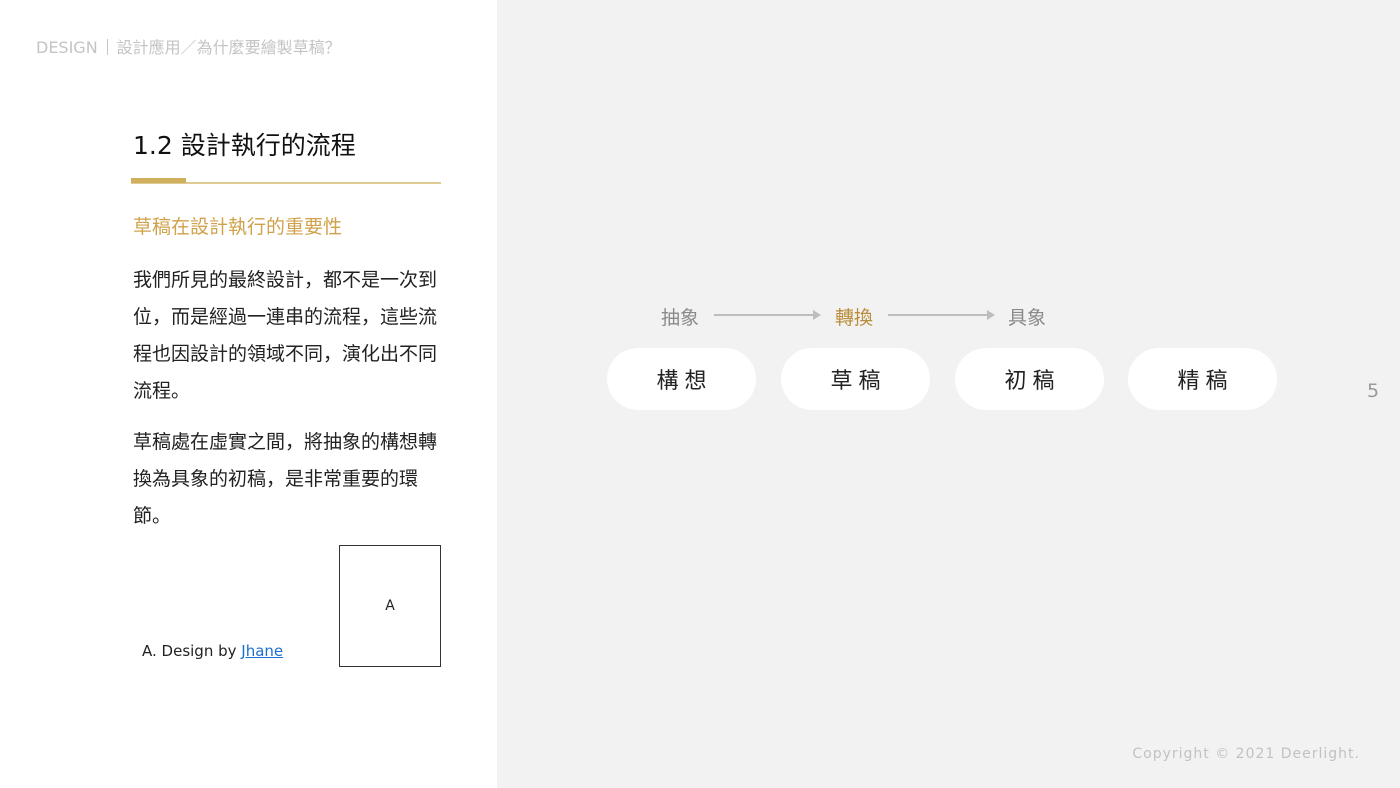 The height and width of the screenshot is (788, 1400). Describe the element at coordinates (854, 318) in the screenshot. I see `flow-label-transform: 轉換` at that location.